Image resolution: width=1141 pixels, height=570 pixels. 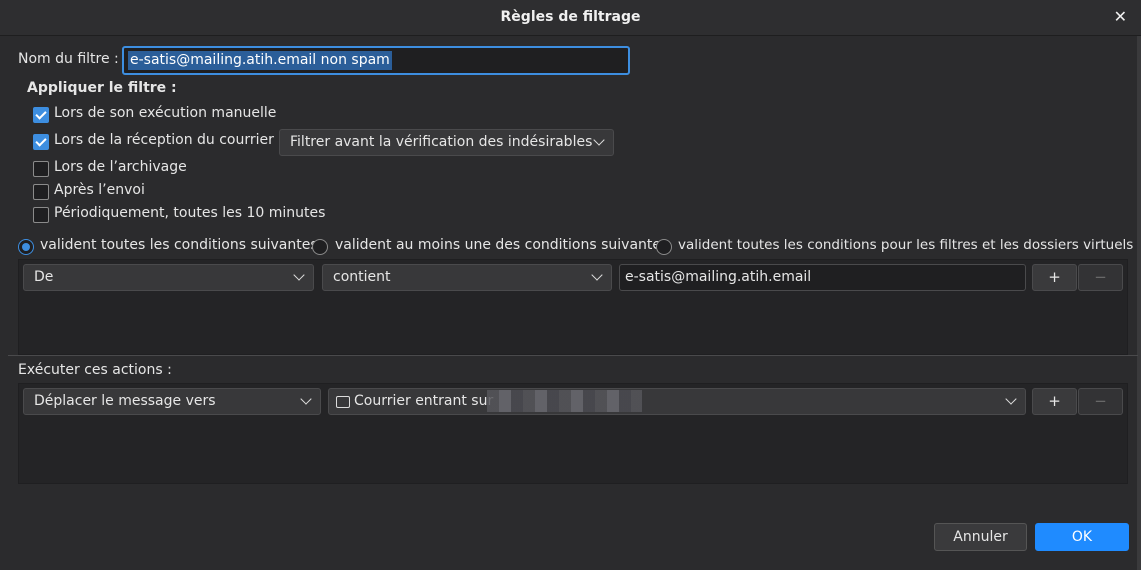 What do you see at coordinates (573, 355) in the screenshot?
I see `section-divider` at bounding box center [573, 355].